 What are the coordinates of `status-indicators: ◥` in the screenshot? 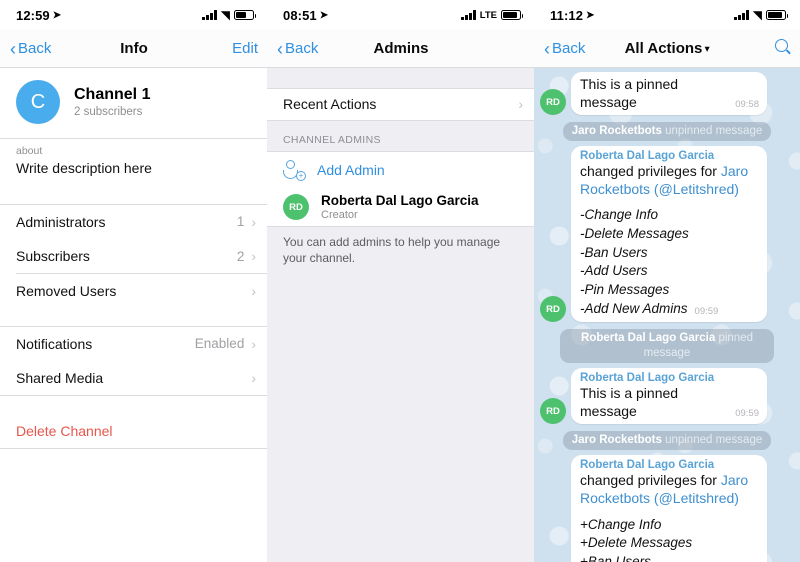 It's located at (229, 15).